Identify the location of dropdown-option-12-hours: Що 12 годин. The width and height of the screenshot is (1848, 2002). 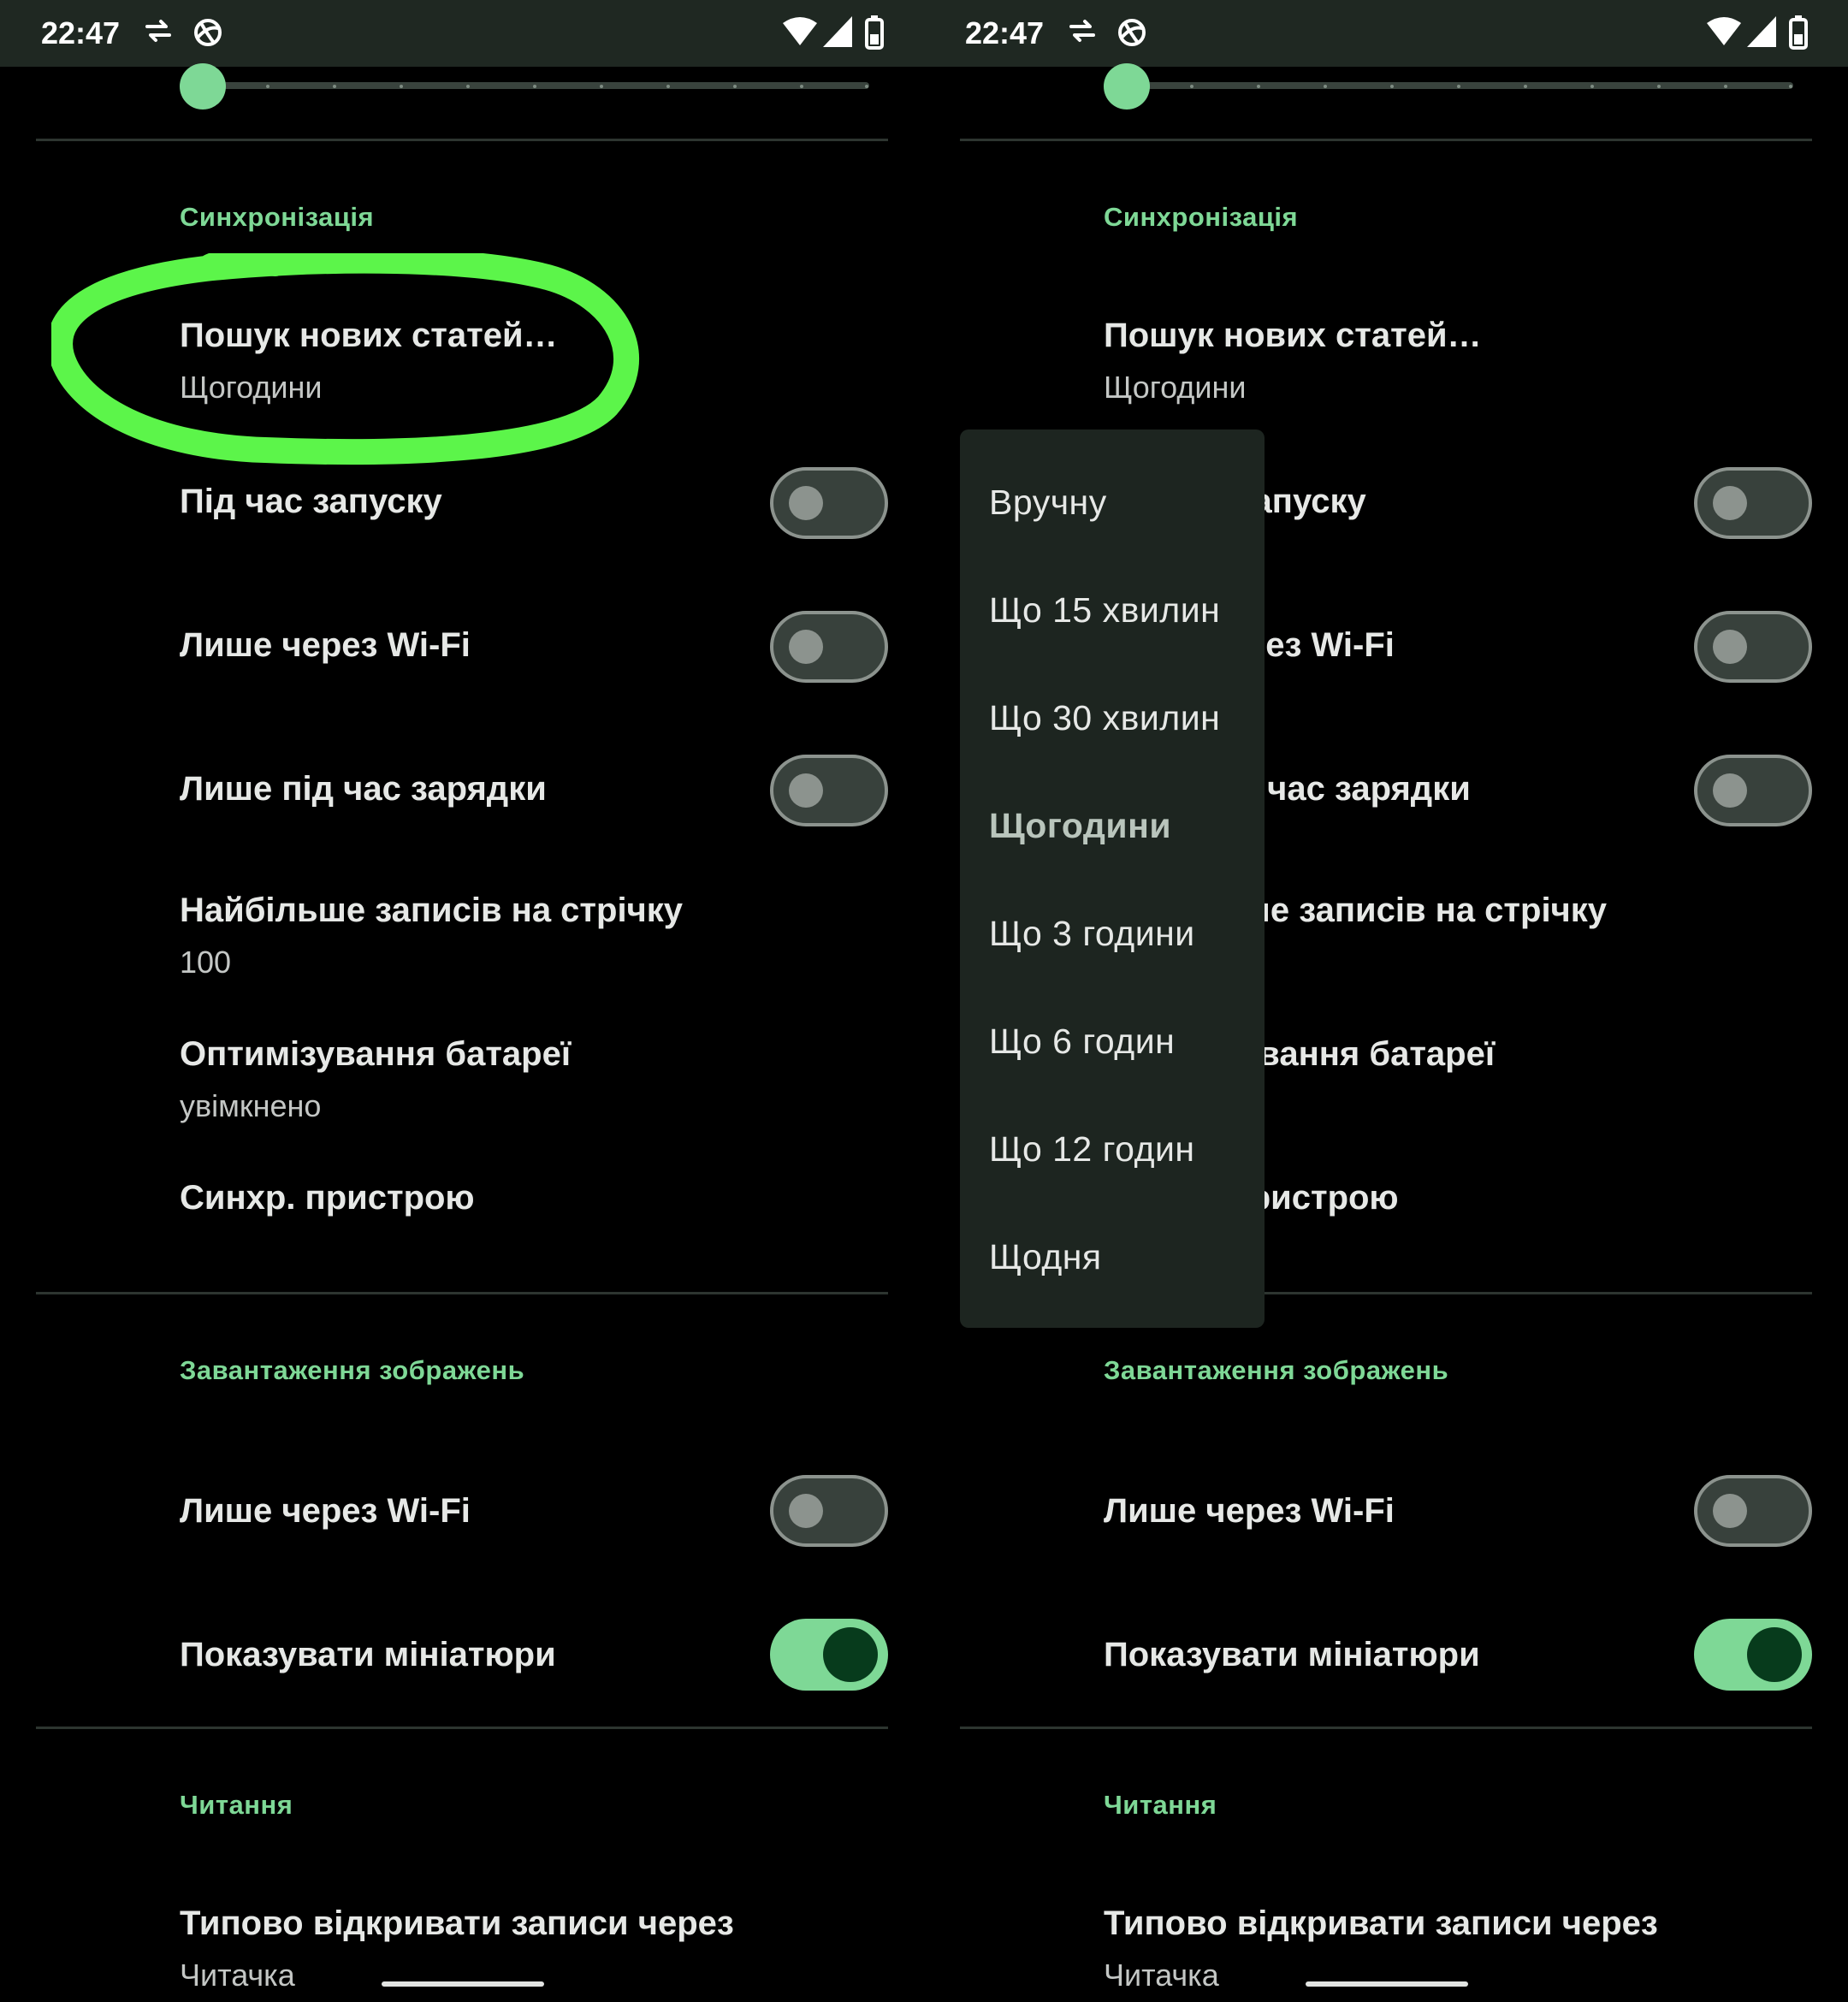
(1092, 1149).